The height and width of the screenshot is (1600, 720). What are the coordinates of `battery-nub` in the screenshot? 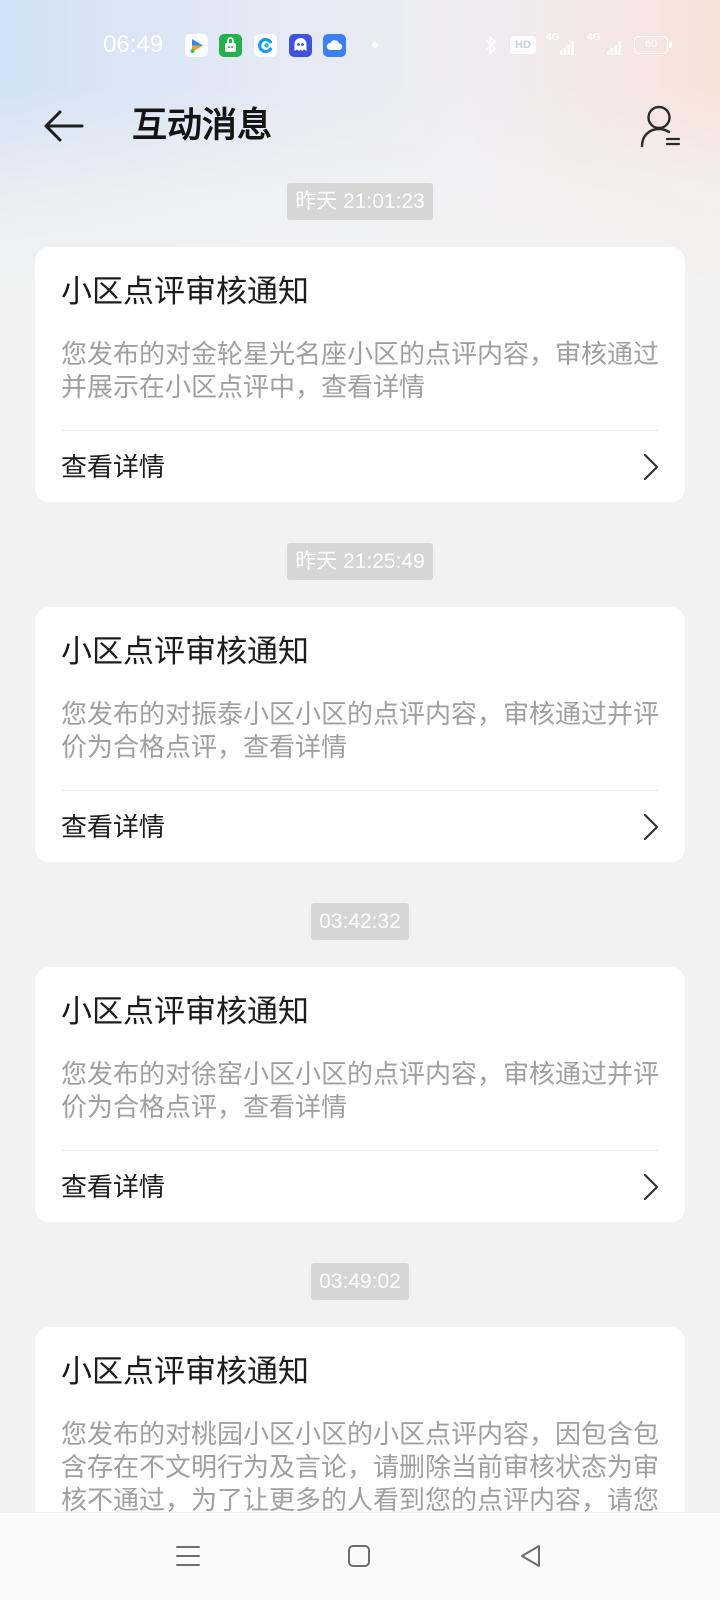 It's located at (670, 44).